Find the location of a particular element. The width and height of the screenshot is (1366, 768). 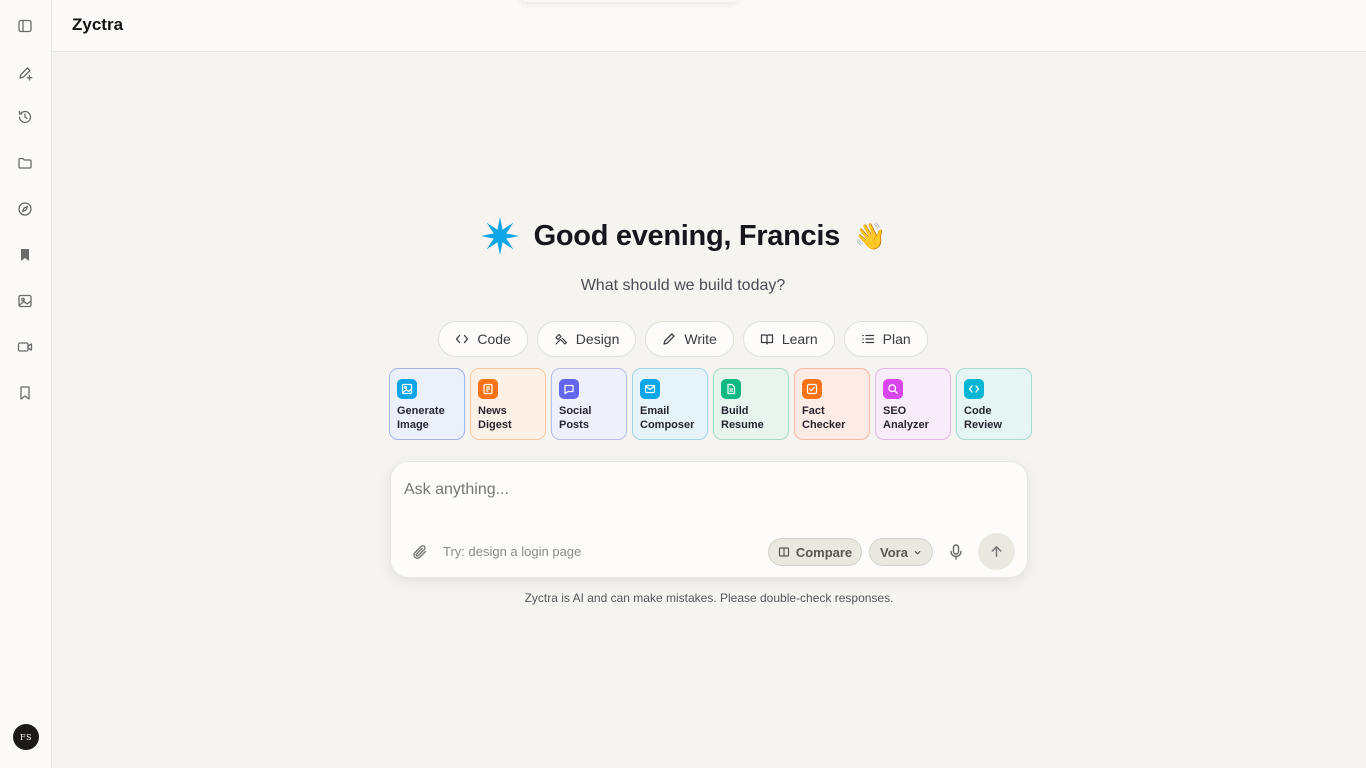

mode-chip-write: Write is located at coordinates (689, 339).